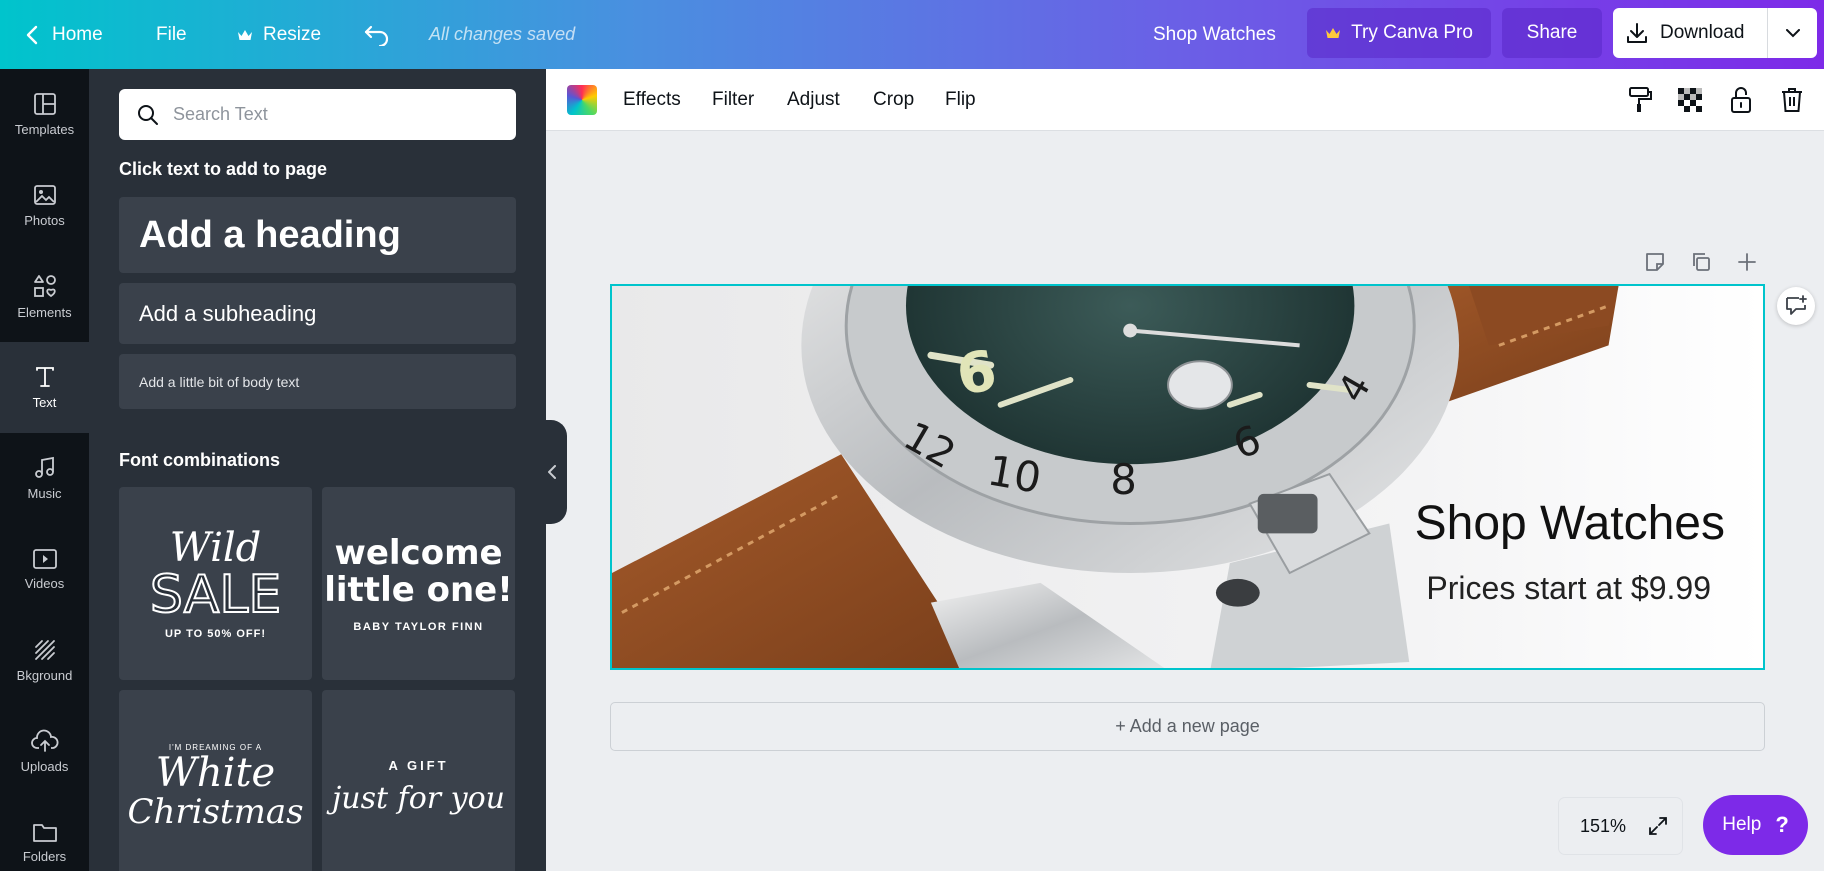 The image size is (1824, 871). I want to click on text-icon, so click(44, 377).